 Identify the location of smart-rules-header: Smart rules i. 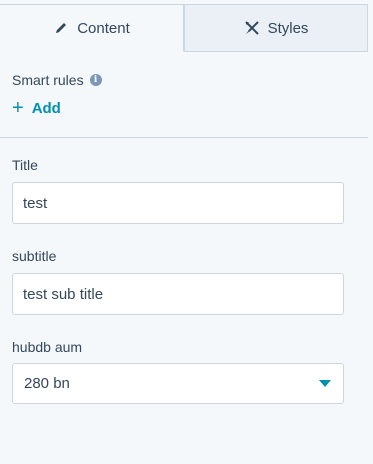
(57, 80).